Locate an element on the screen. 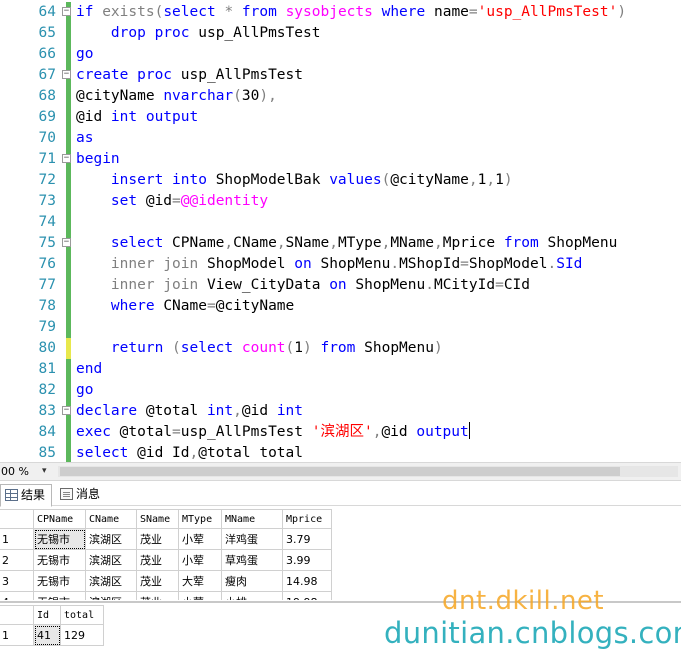  table-cell: 129 is located at coordinates (82, 635).